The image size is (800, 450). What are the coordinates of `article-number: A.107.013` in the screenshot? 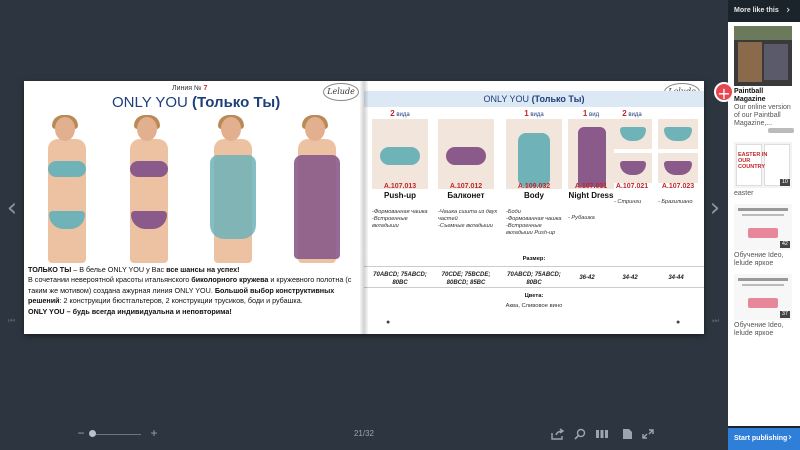 It's located at (400, 186).